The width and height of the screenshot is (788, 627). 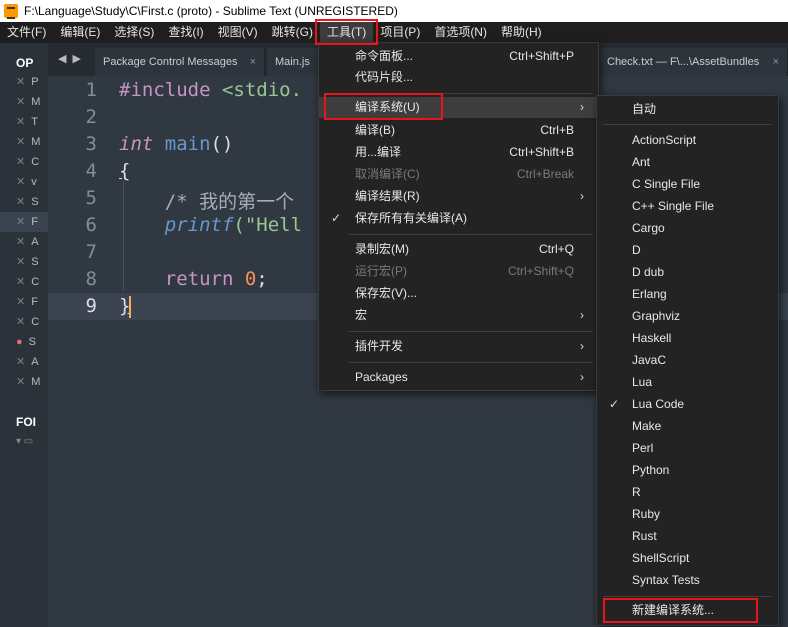 What do you see at coordinates (180, 62) in the screenshot?
I see `tab-package-control: Package Control Messages ×` at bounding box center [180, 62].